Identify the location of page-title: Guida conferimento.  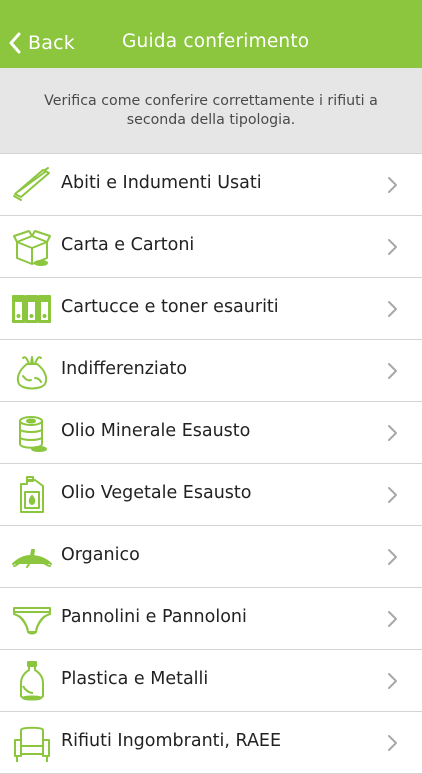
(216, 41).